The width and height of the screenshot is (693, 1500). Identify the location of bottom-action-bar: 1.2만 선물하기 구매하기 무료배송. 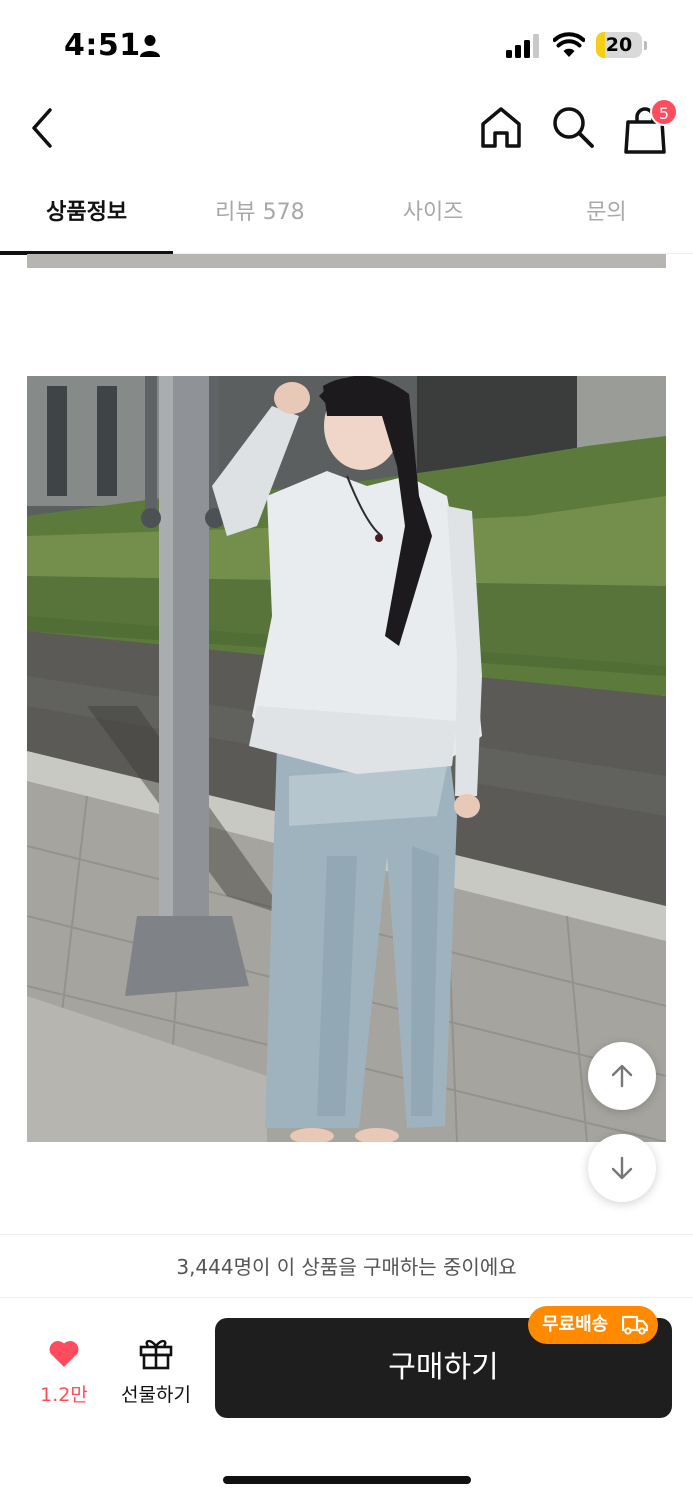
(346, 1399).